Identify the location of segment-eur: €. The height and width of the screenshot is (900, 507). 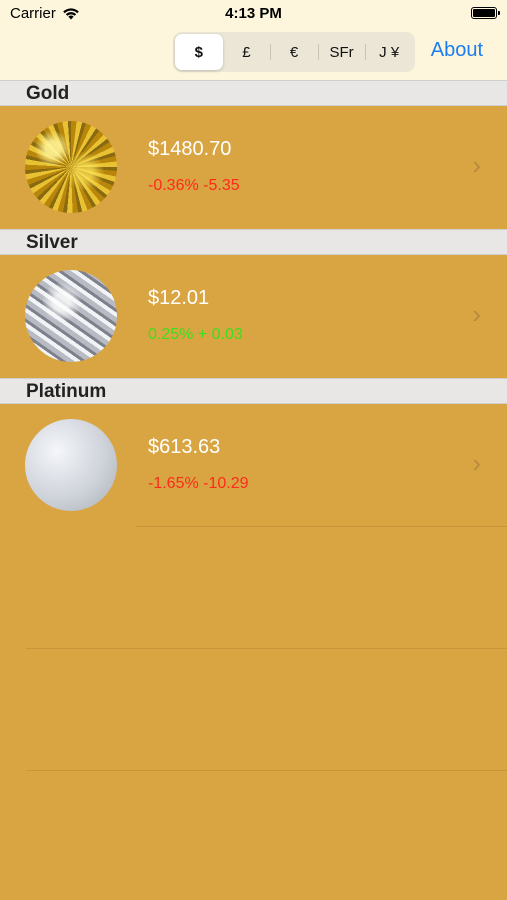
(294, 52).